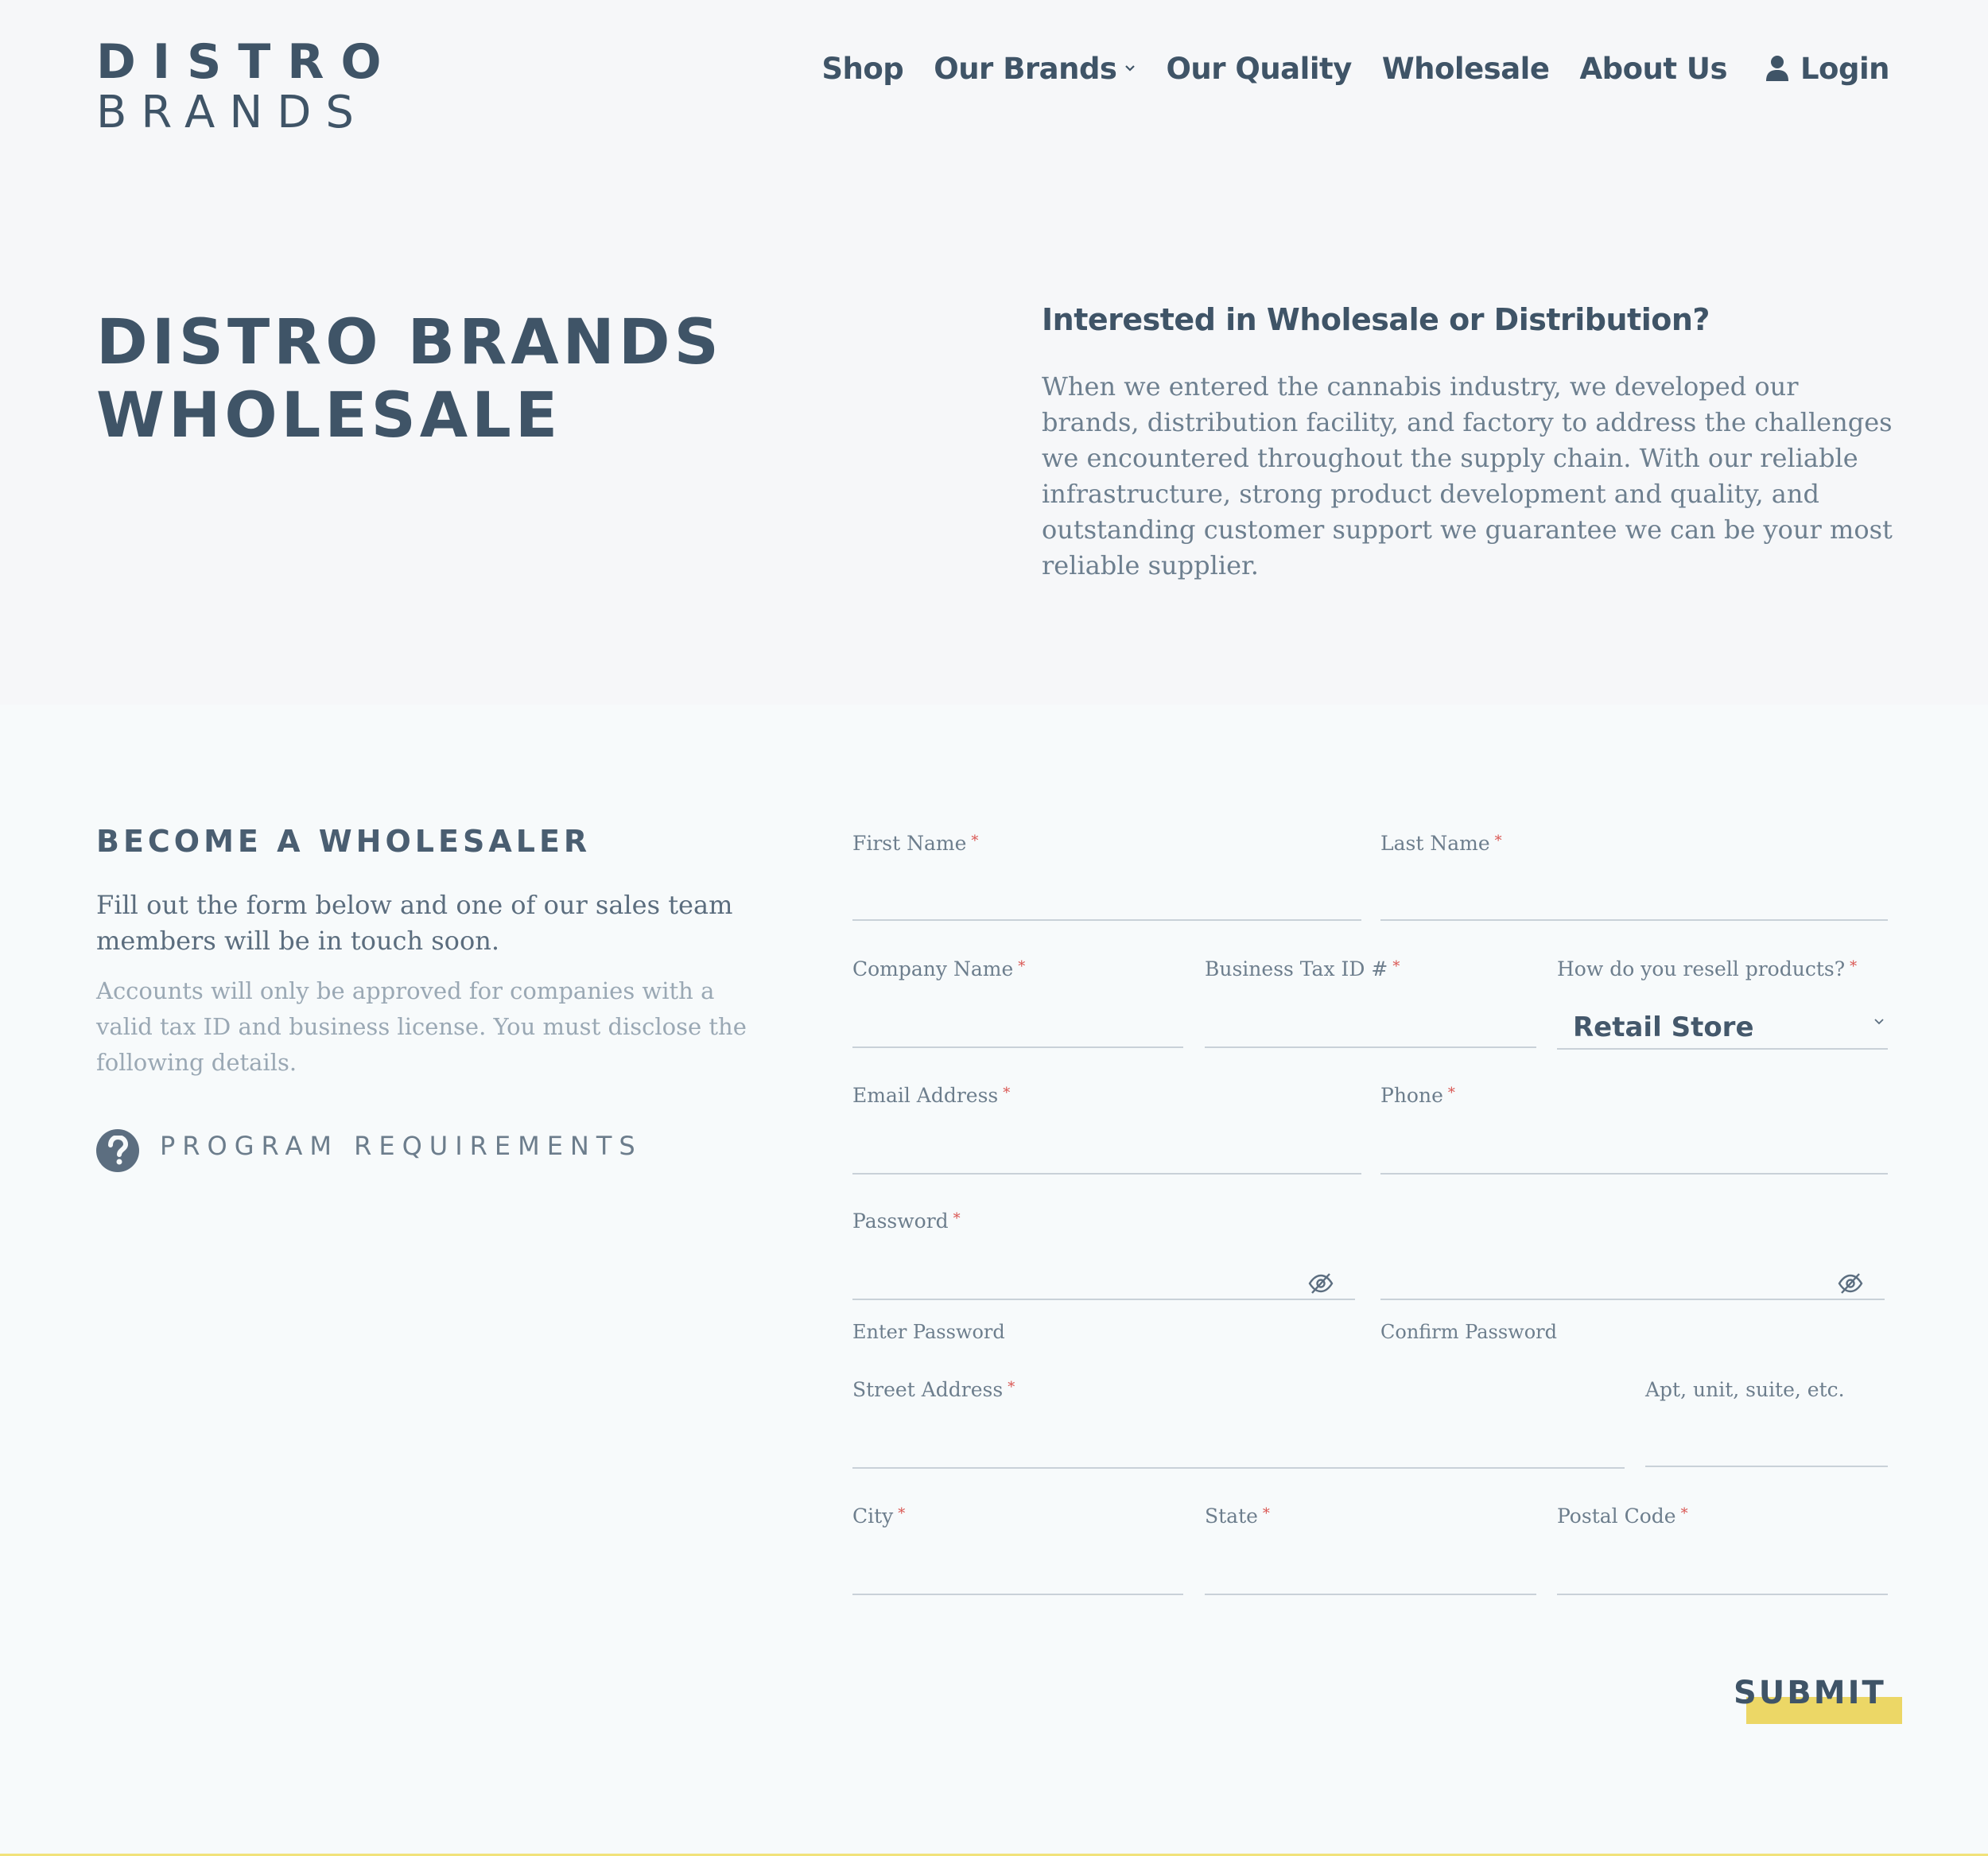 This screenshot has width=1988, height=1856. What do you see at coordinates (1370, 1550) in the screenshot?
I see `state-field: State *` at bounding box center [1370, 1550].